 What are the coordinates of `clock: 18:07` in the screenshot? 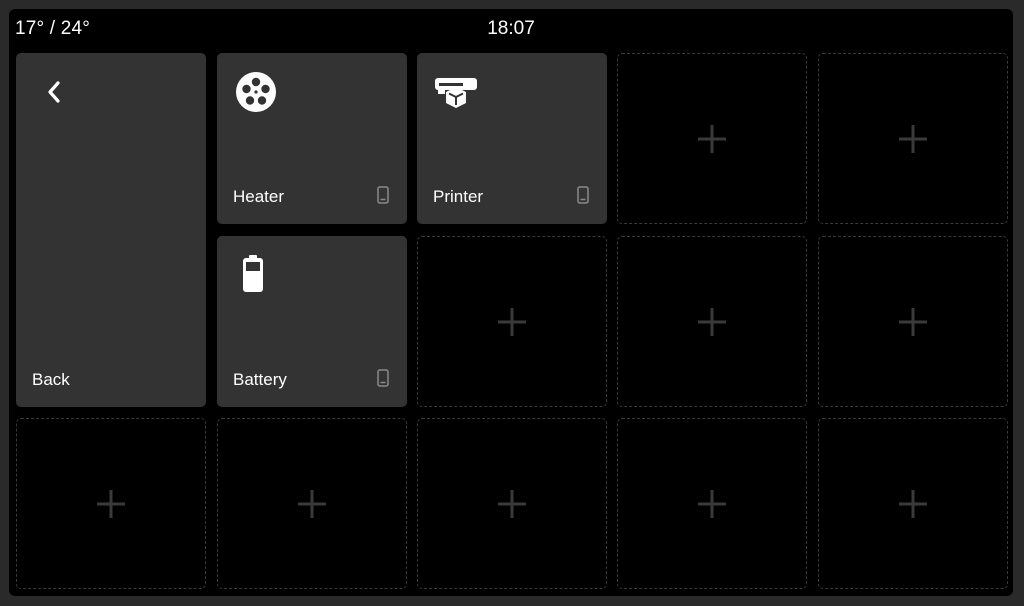 It's located at (511, 28).